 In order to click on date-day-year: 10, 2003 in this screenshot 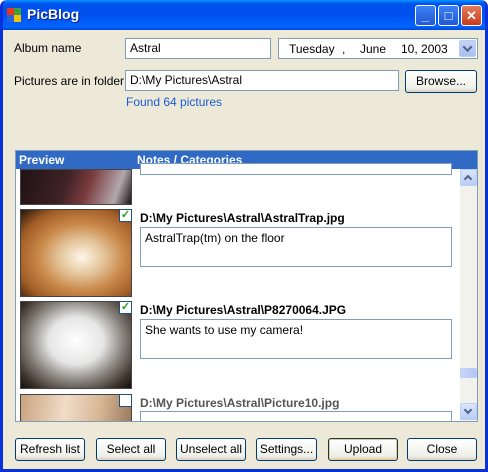, I will do `click(424, 49)`.